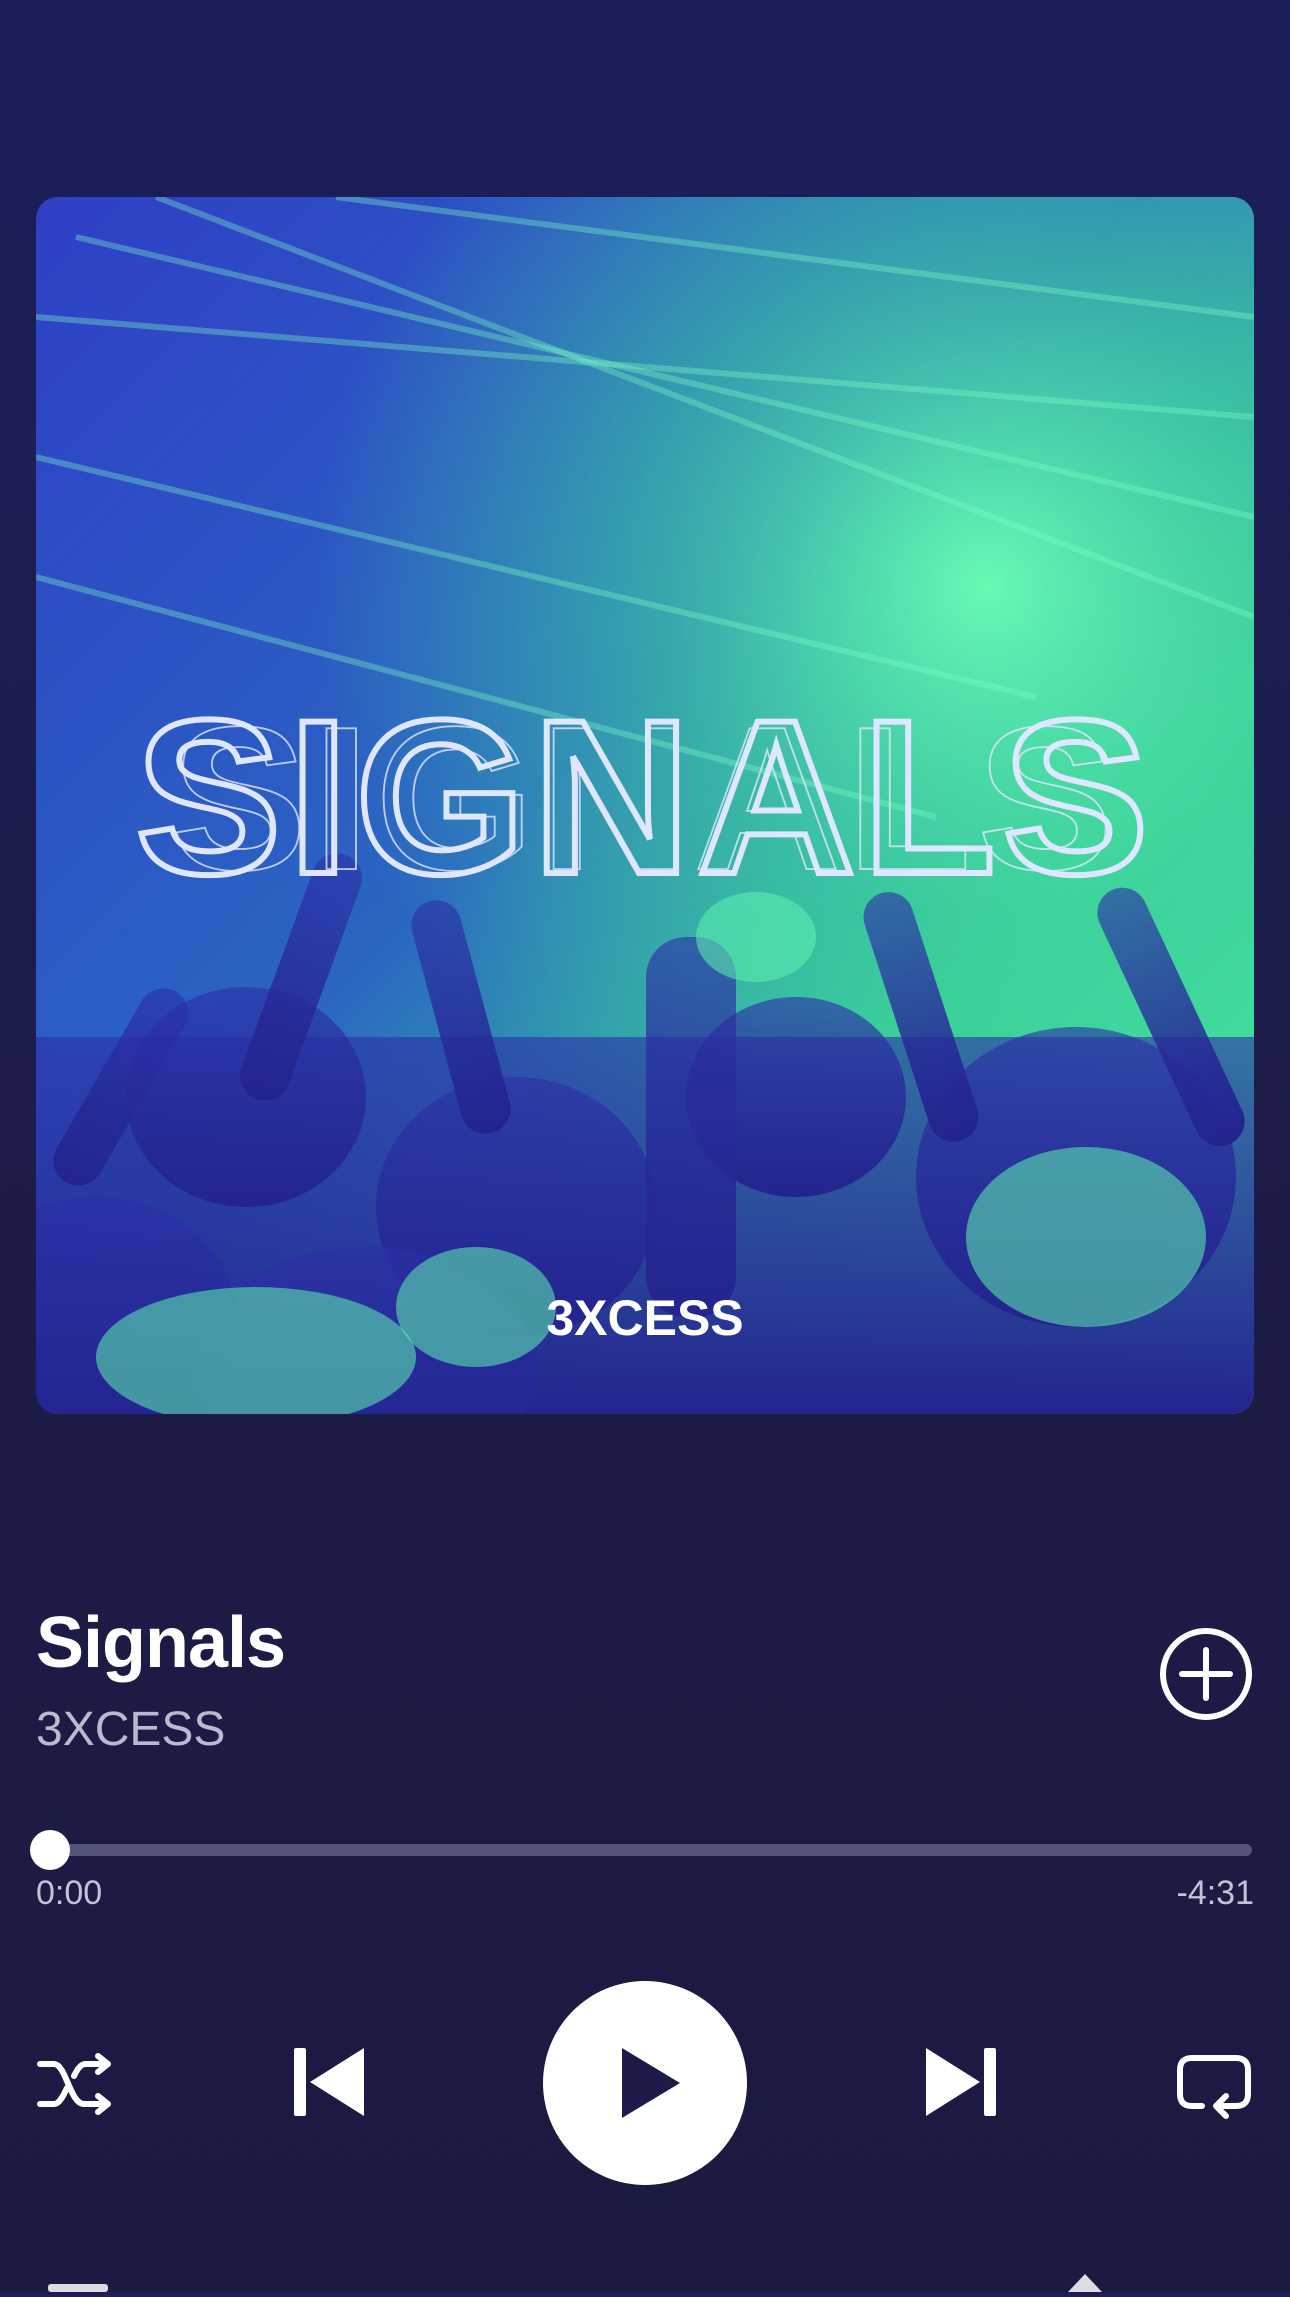 This screenshot has height=2297, width=1290. I want to click on add-circle-icon, so click(1206, 1674).